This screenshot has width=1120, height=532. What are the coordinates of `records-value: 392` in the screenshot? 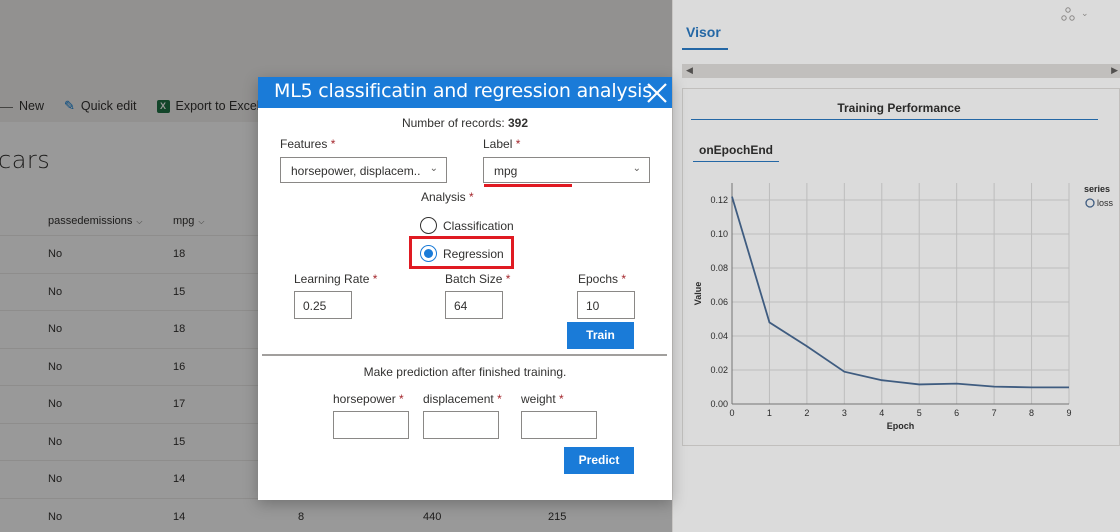 It's located at (518, 123).